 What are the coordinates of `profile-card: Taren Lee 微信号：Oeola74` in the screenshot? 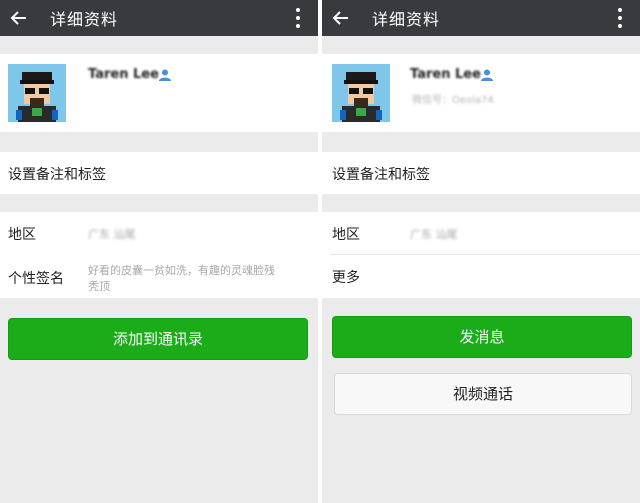 It's located at (481, 93).